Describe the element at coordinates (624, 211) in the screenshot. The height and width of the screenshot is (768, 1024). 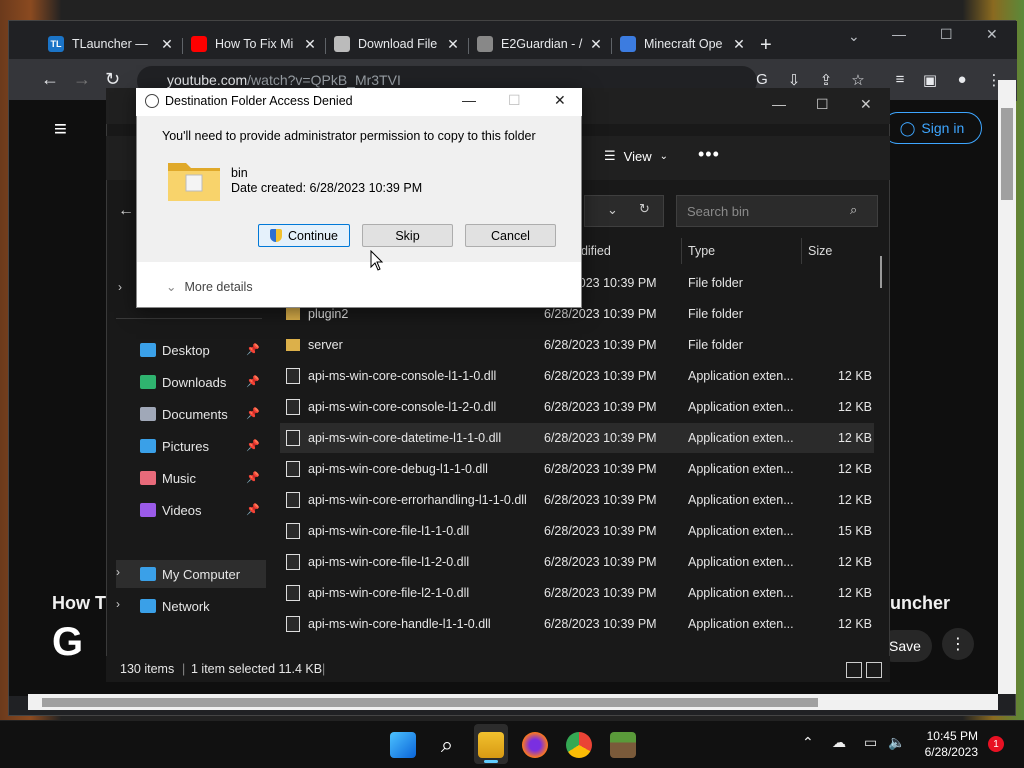
I see `explorer-address-bar: ⌄ ↻` at that location.